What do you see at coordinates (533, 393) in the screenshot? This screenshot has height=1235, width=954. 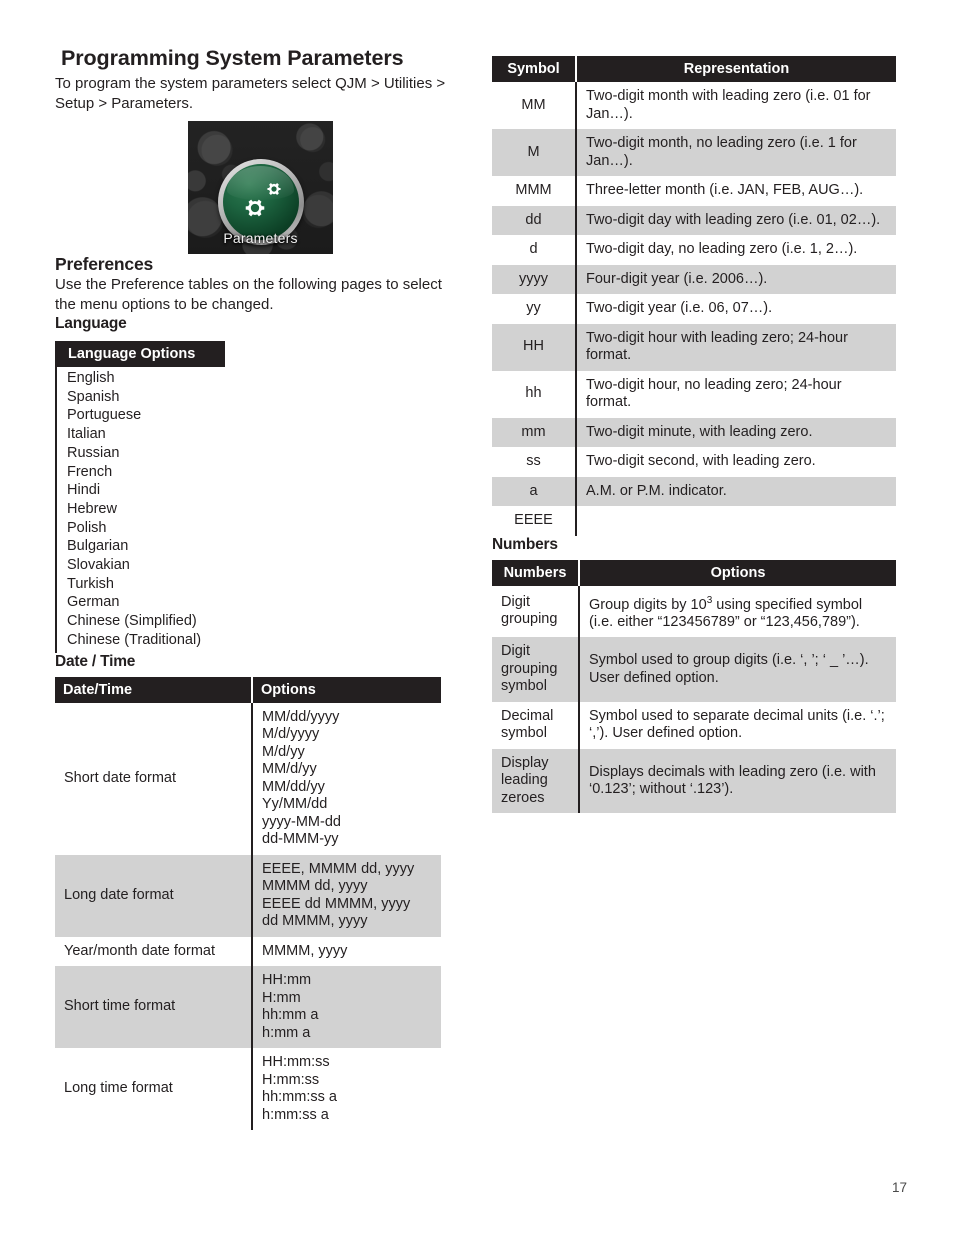 I see `symbol-cell: hh` at bounding box center [533, 393].